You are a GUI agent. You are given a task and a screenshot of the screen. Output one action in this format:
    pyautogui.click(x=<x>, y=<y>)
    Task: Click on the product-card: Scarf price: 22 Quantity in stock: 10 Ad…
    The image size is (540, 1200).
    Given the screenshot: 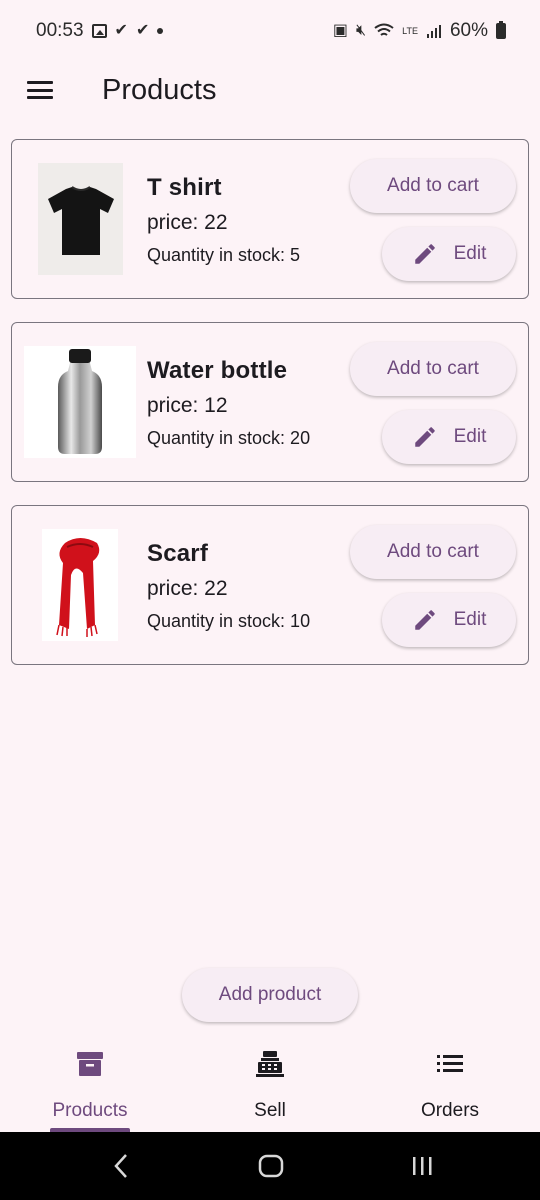 What is the action you would take?
    pyautogui.click(x=270, y=585)
    